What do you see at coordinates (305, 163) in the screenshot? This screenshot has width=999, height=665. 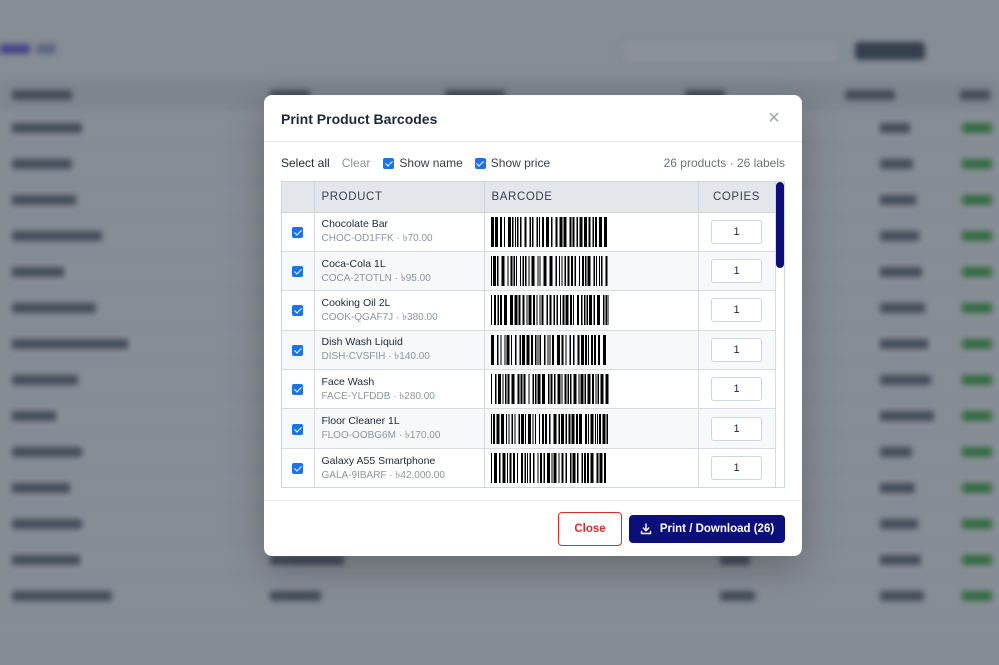 I see `select-all-link: Select all` at bounding box center [305, 163].